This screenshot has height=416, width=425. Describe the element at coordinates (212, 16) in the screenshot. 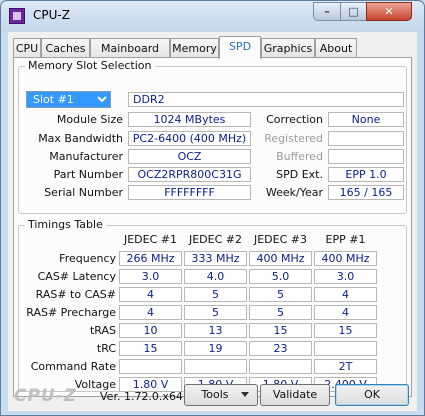

I see `title-bar: CPU-Z – □ ✕` at that location.